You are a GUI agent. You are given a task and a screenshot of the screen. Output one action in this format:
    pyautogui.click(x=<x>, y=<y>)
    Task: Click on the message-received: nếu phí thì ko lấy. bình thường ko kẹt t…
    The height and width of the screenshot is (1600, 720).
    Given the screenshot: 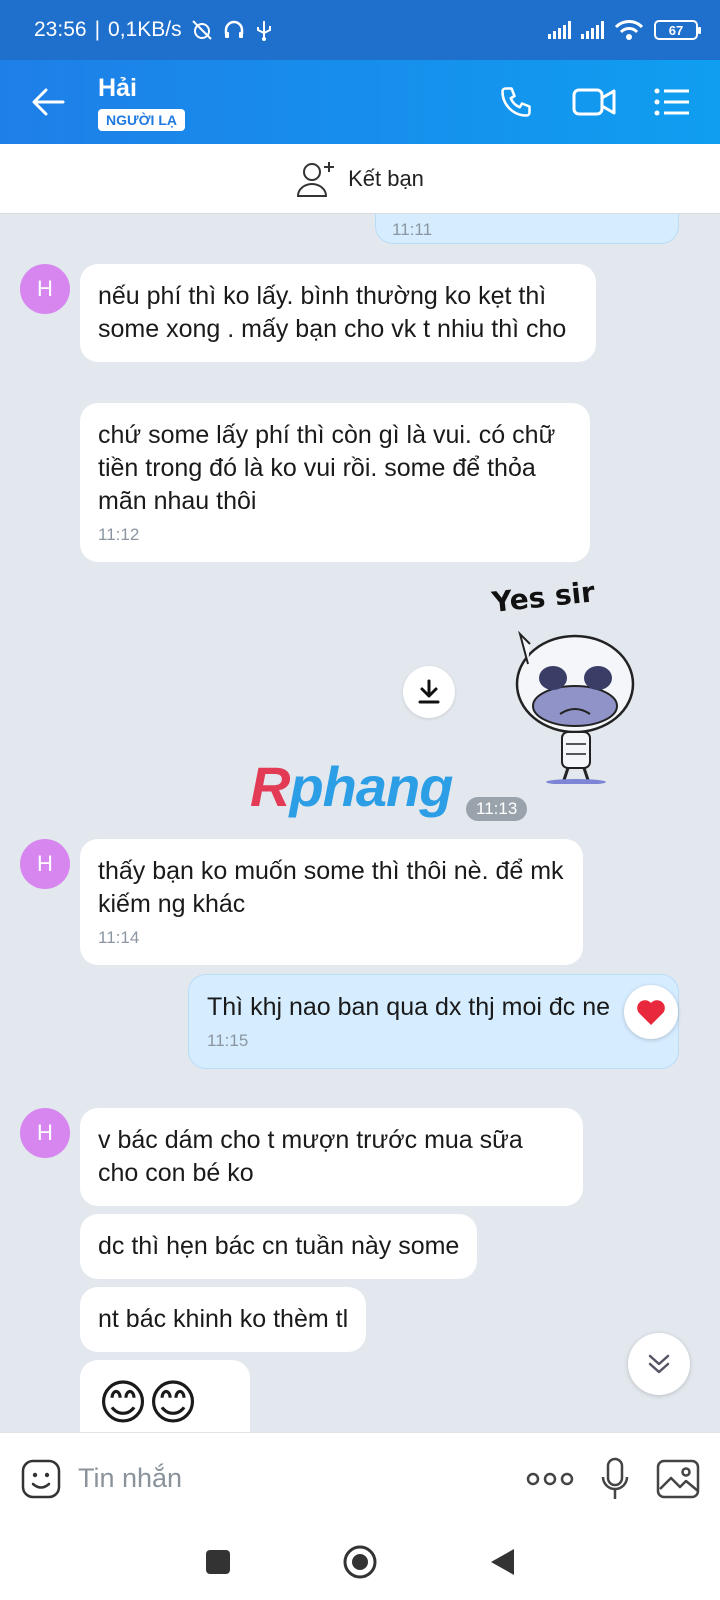 What is the action you would take?
    pyautogui.click(x=338, y=313)
    